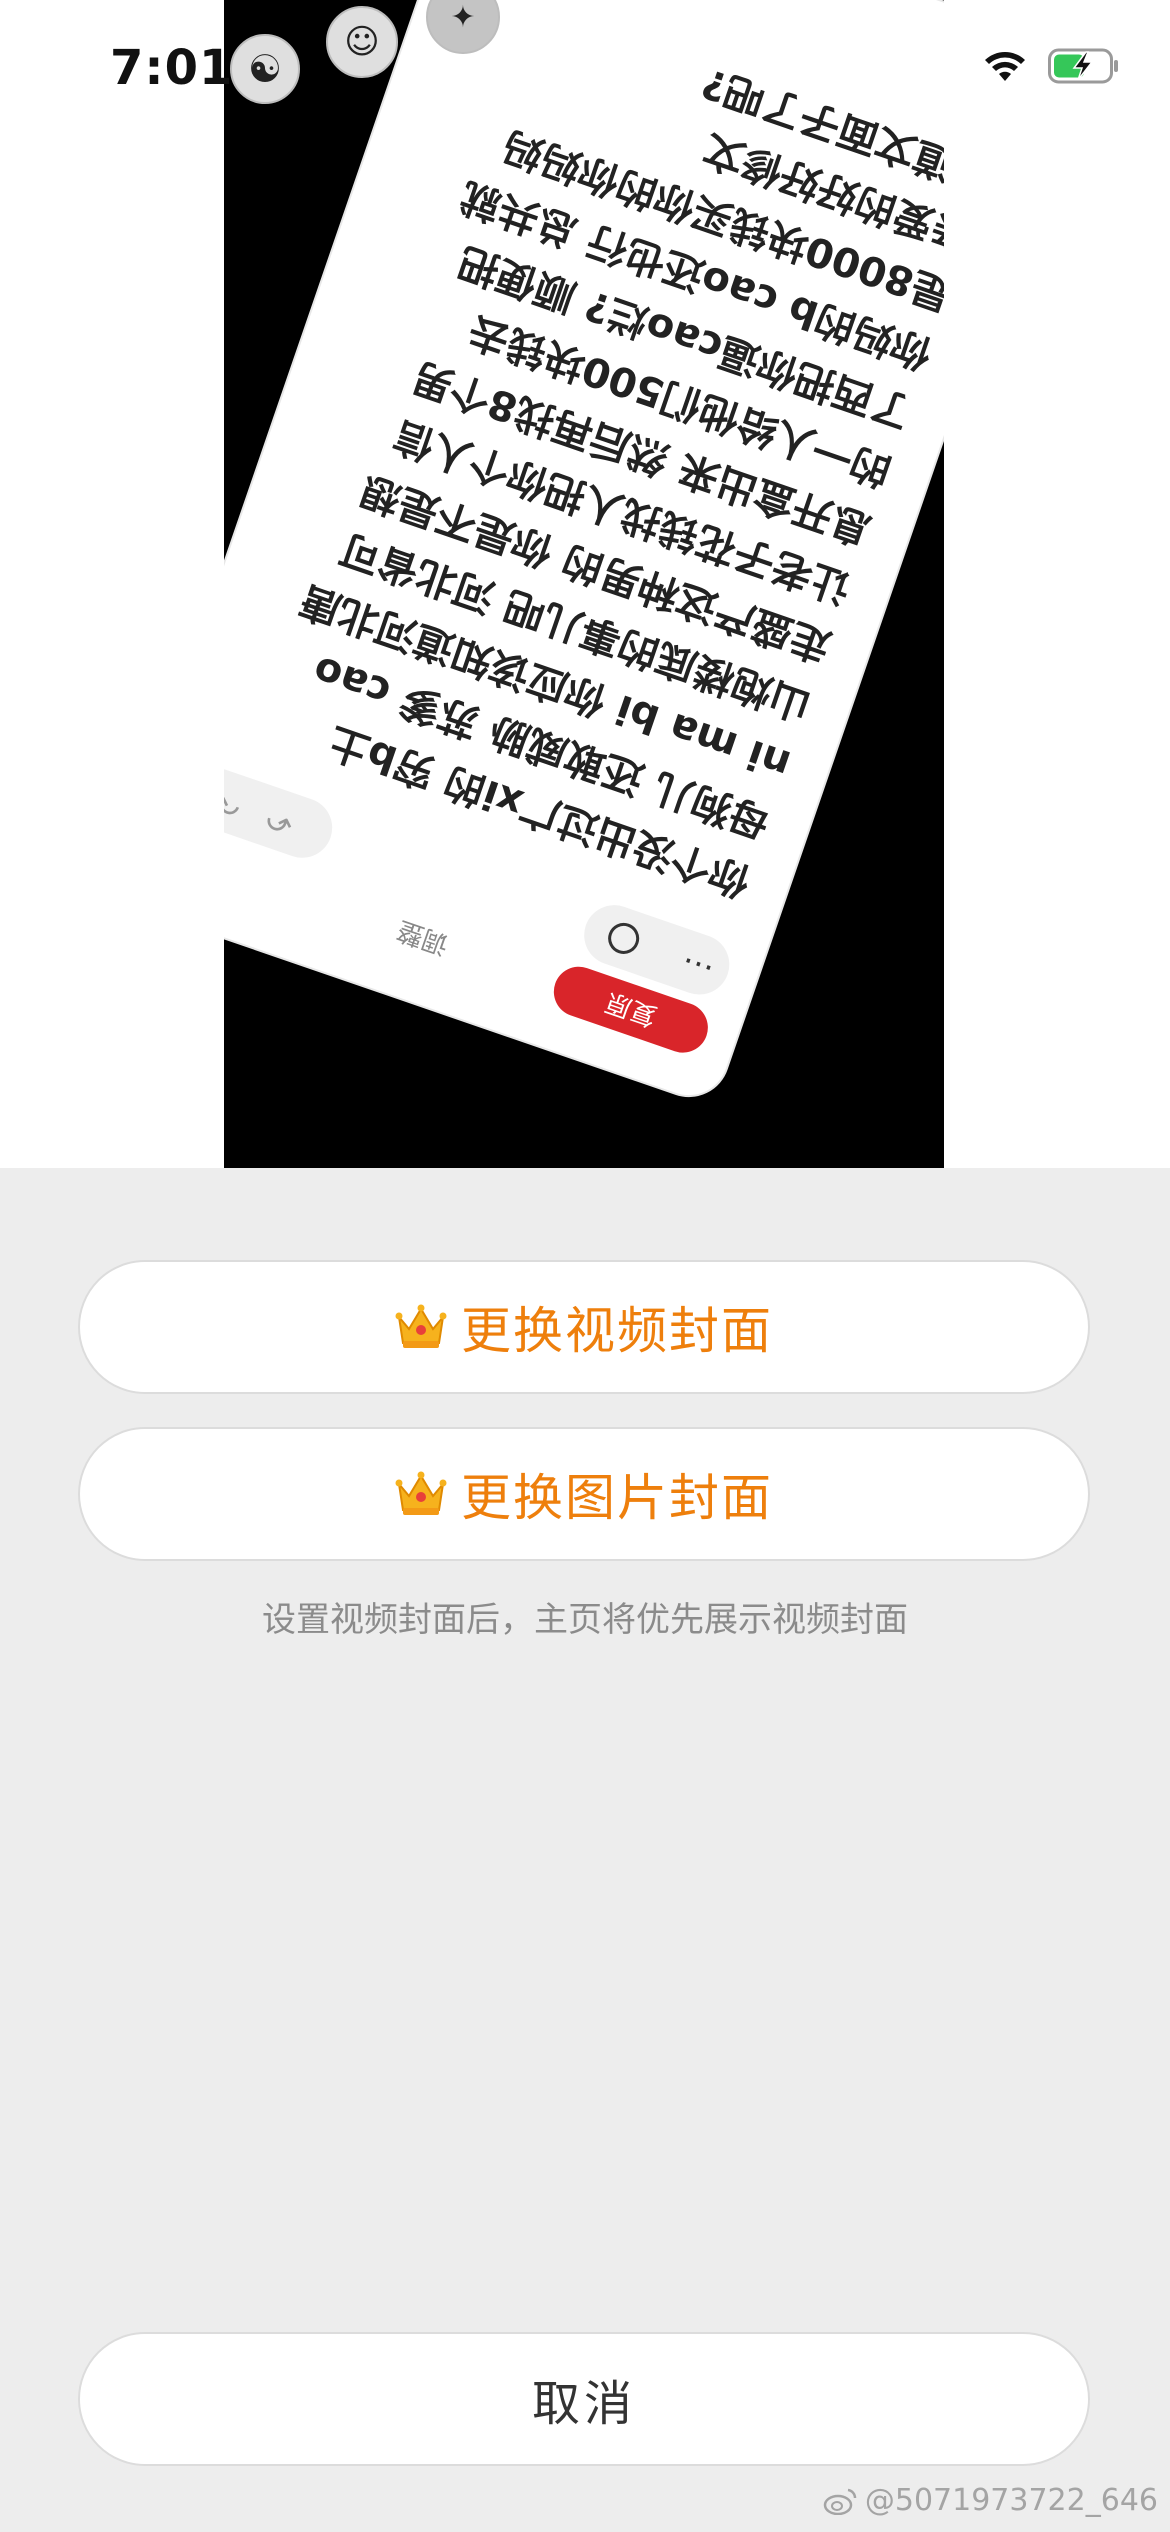 The image size is (1170, 2532). I want to click on change-video-cover-button: 更换视频封面, so click(584, 1327).